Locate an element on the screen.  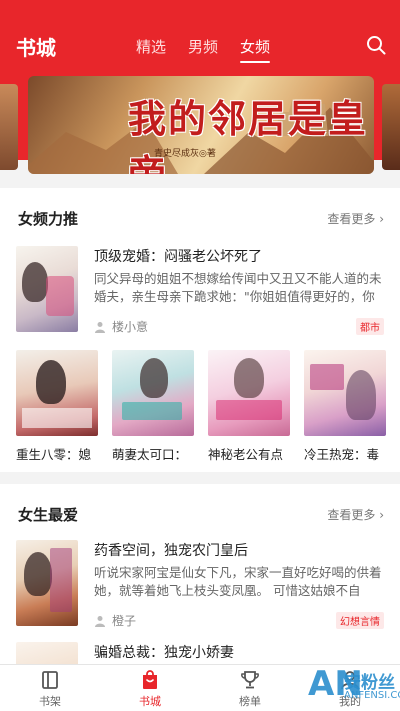
book-title: 药香空间，独宠农门皇后 is located at coordinates (171, 551).